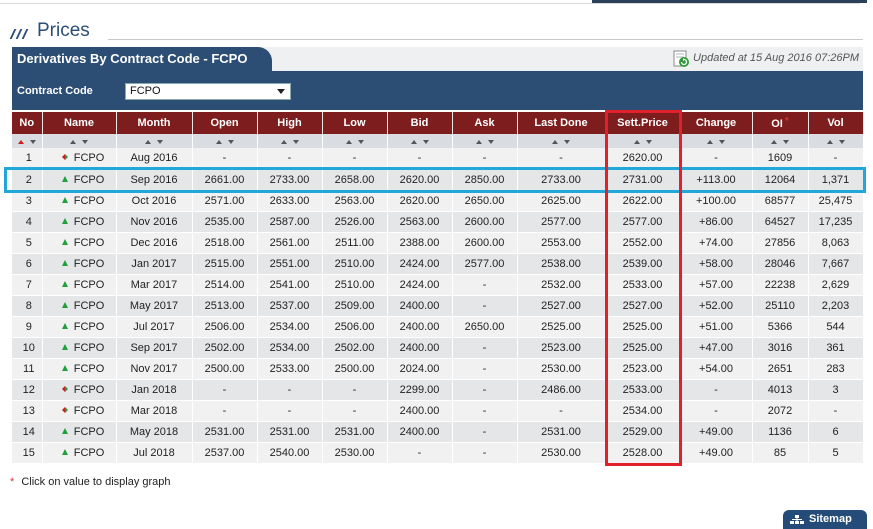  I want to click on cell-value: Nov 2016, so click(154, 221).